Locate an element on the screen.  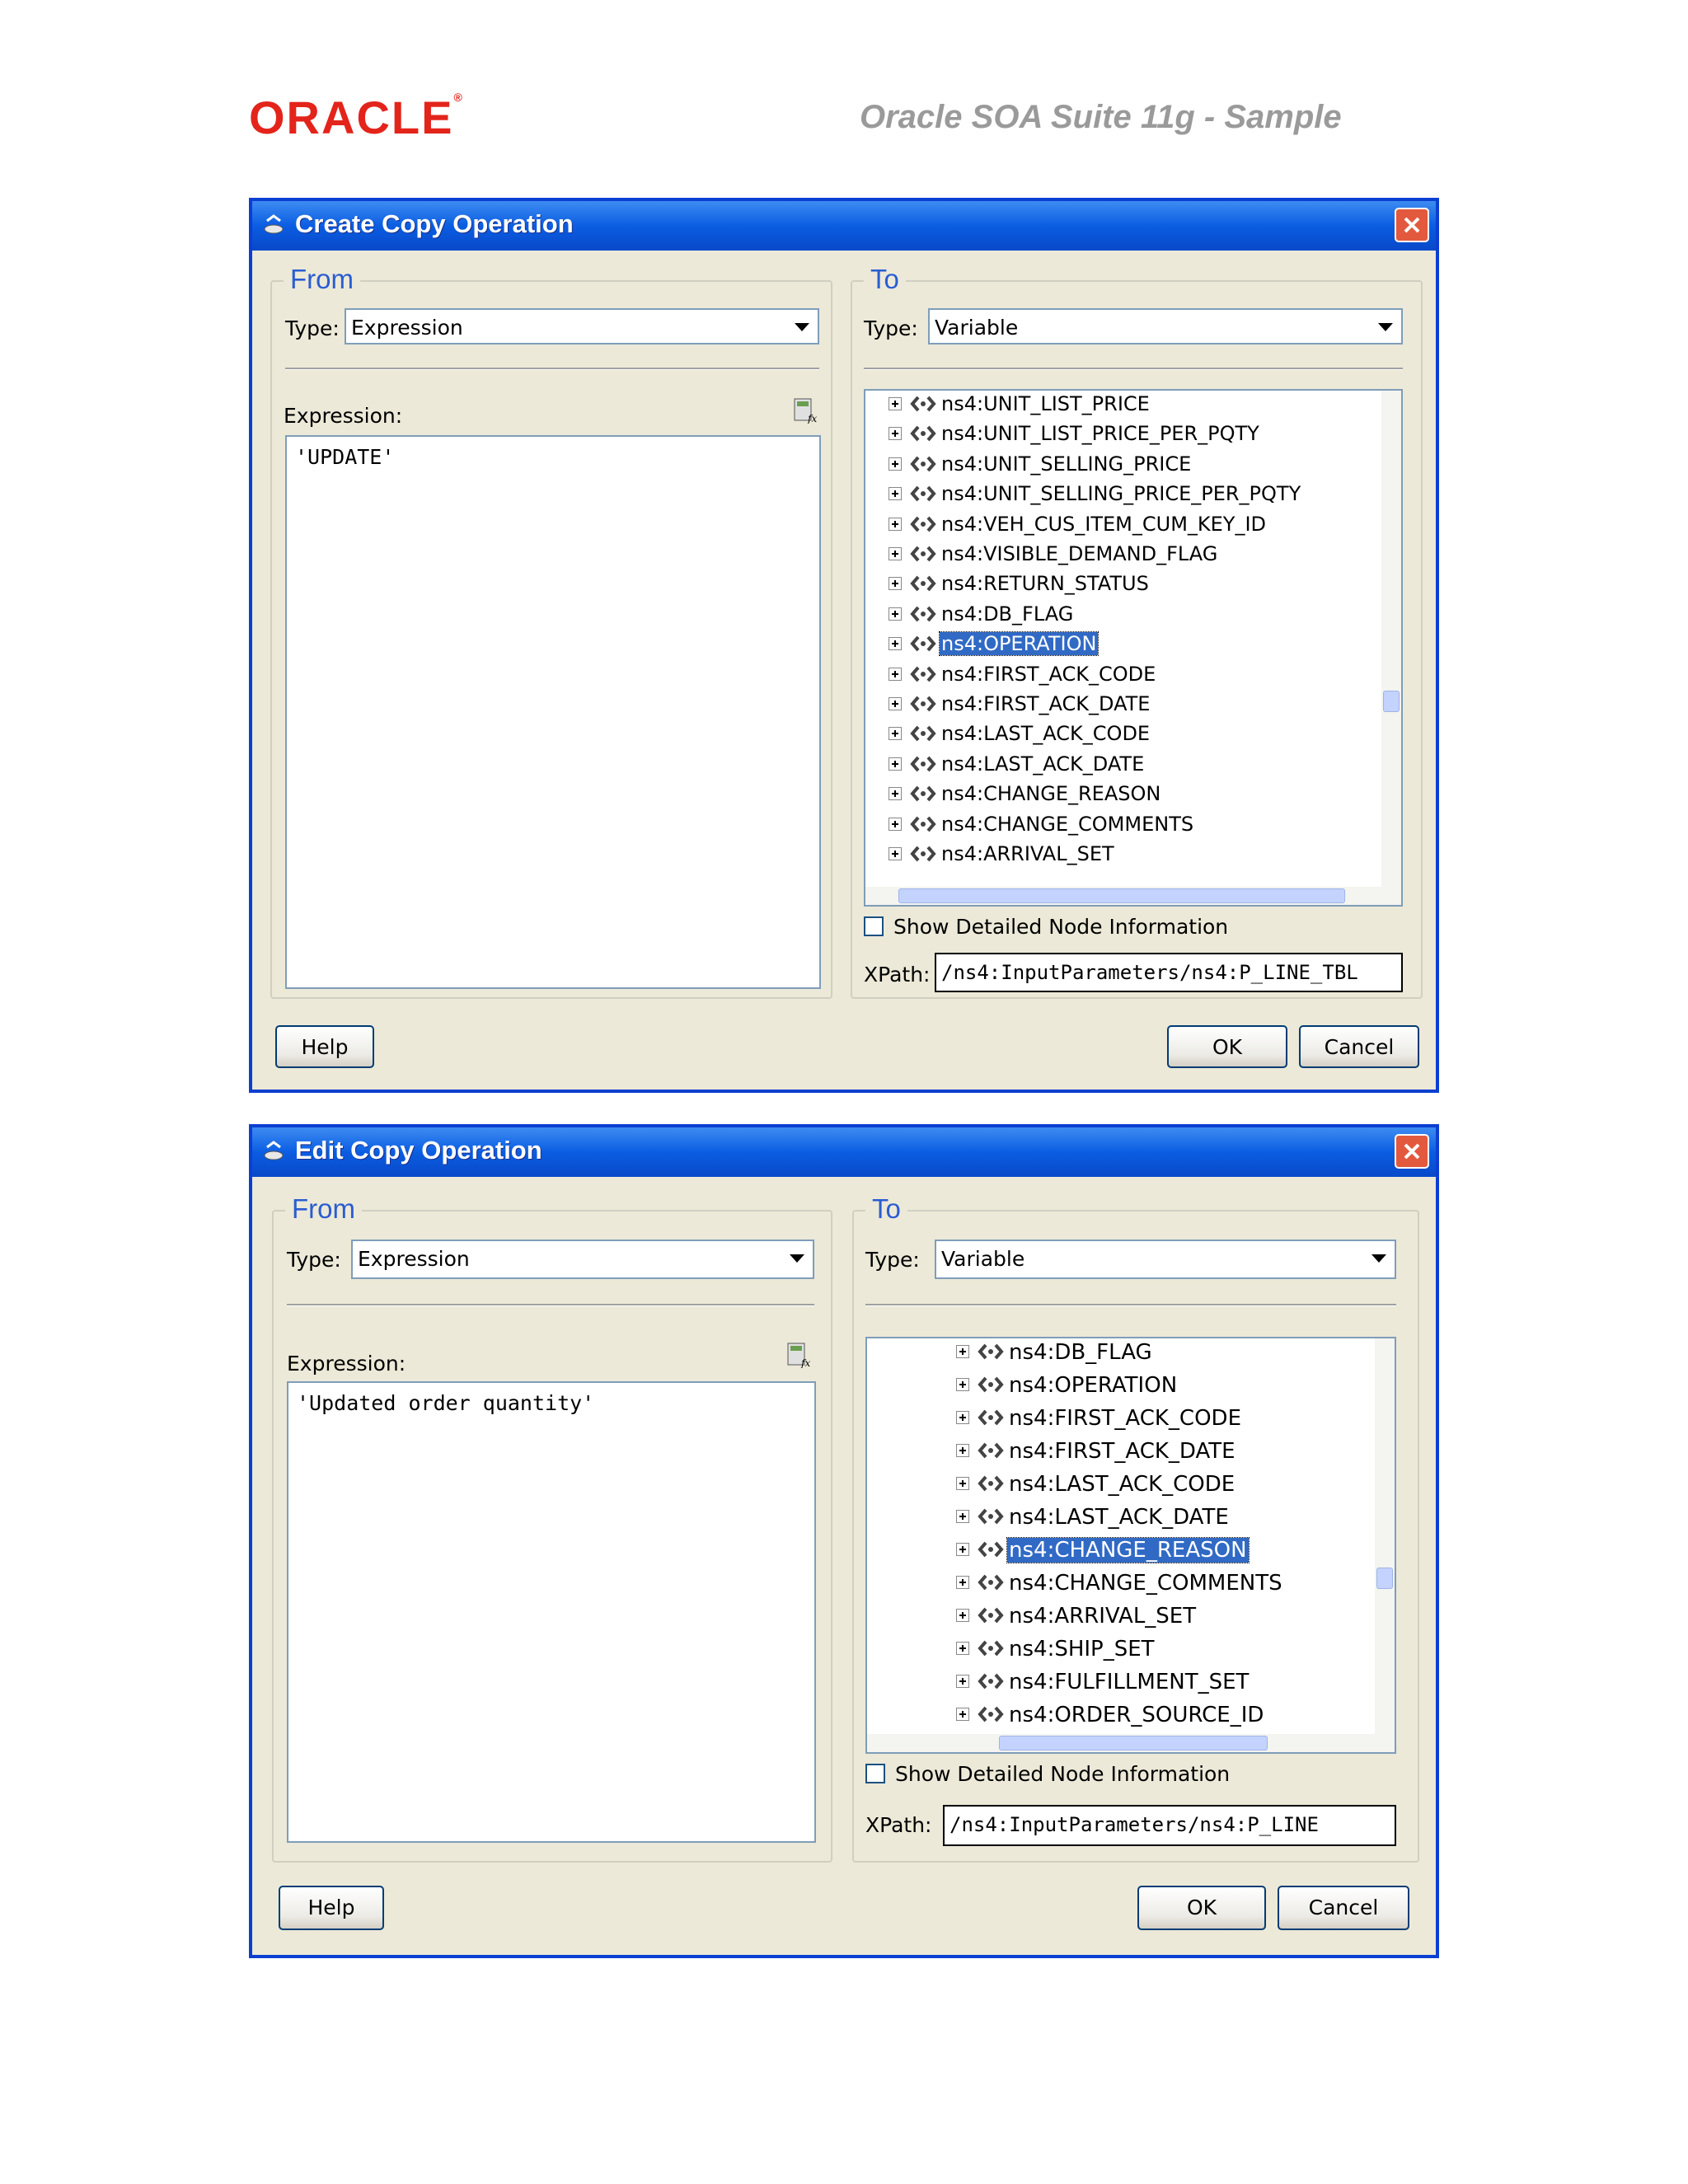
tree-node: ns4:UNIT_LIST_PRICE is located at coordinates (1112, 407).